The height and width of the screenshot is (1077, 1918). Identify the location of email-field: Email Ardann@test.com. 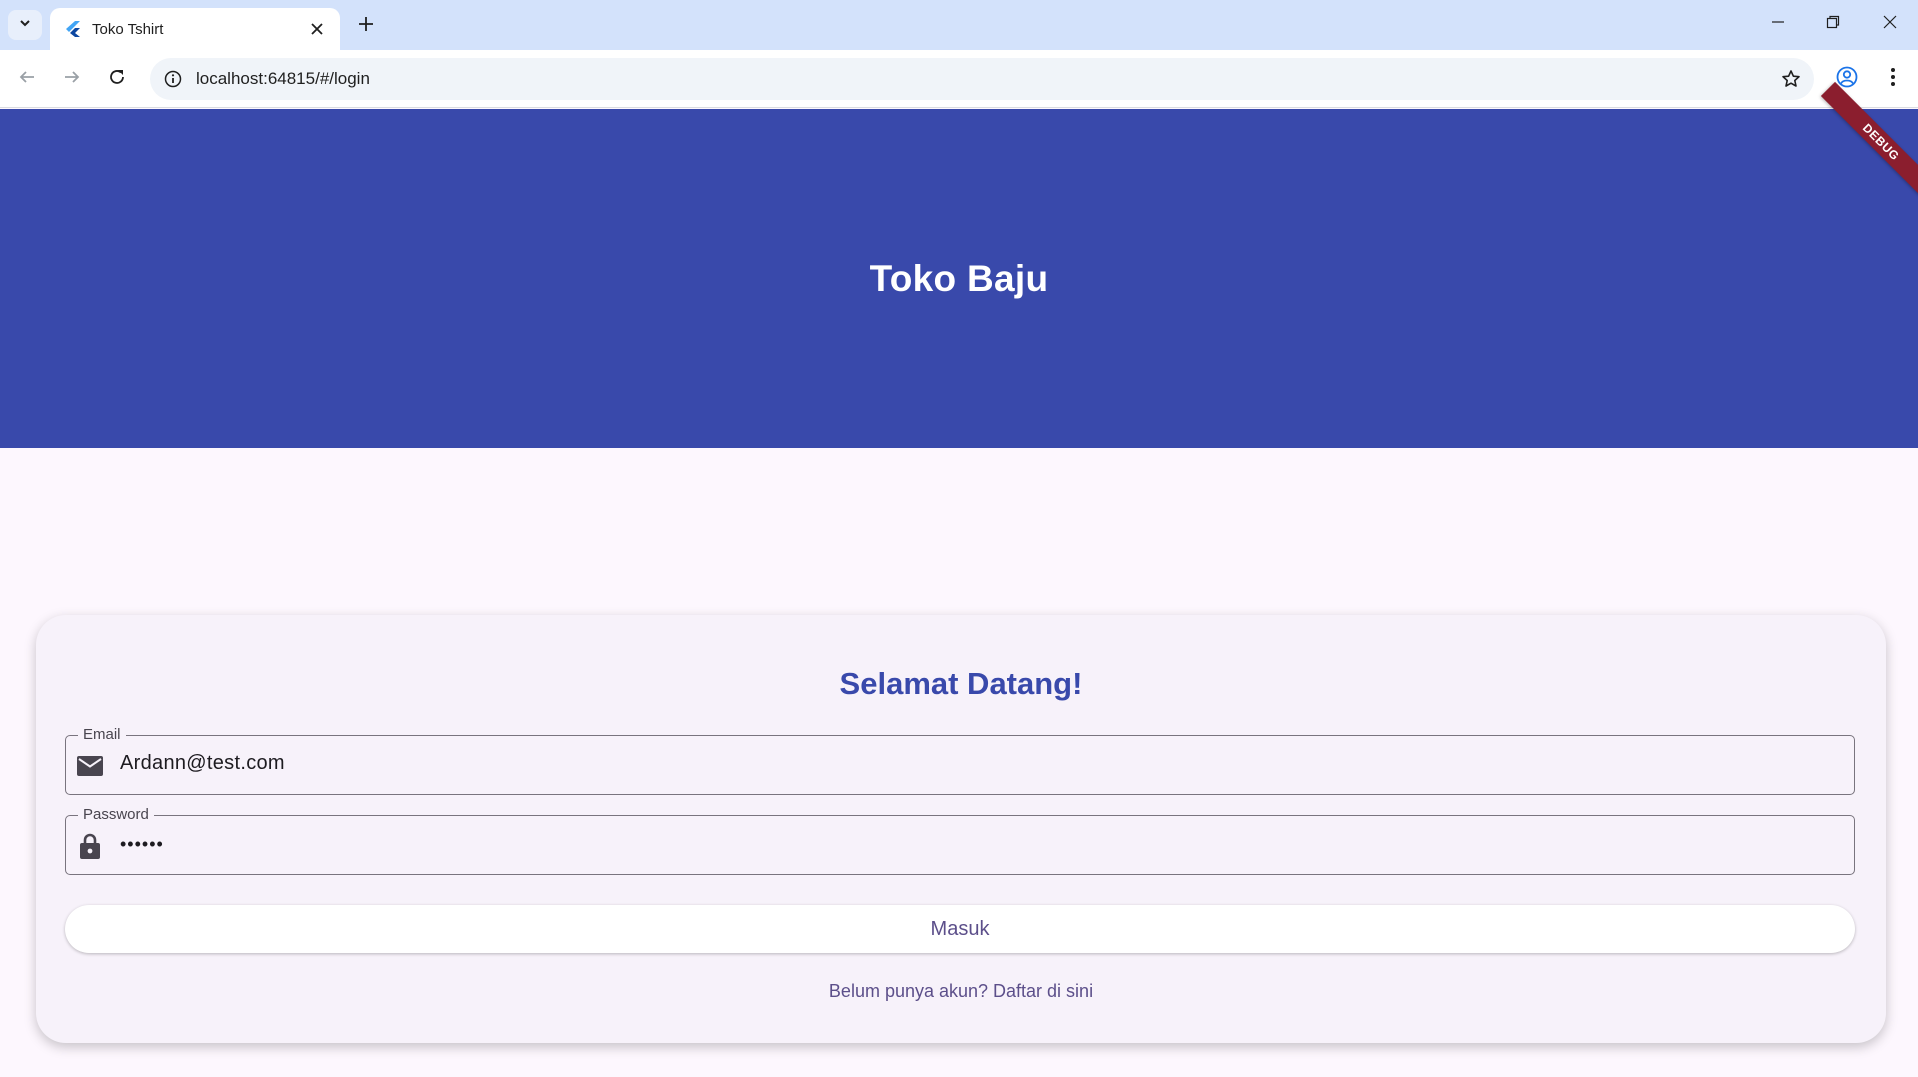
(960, 760).